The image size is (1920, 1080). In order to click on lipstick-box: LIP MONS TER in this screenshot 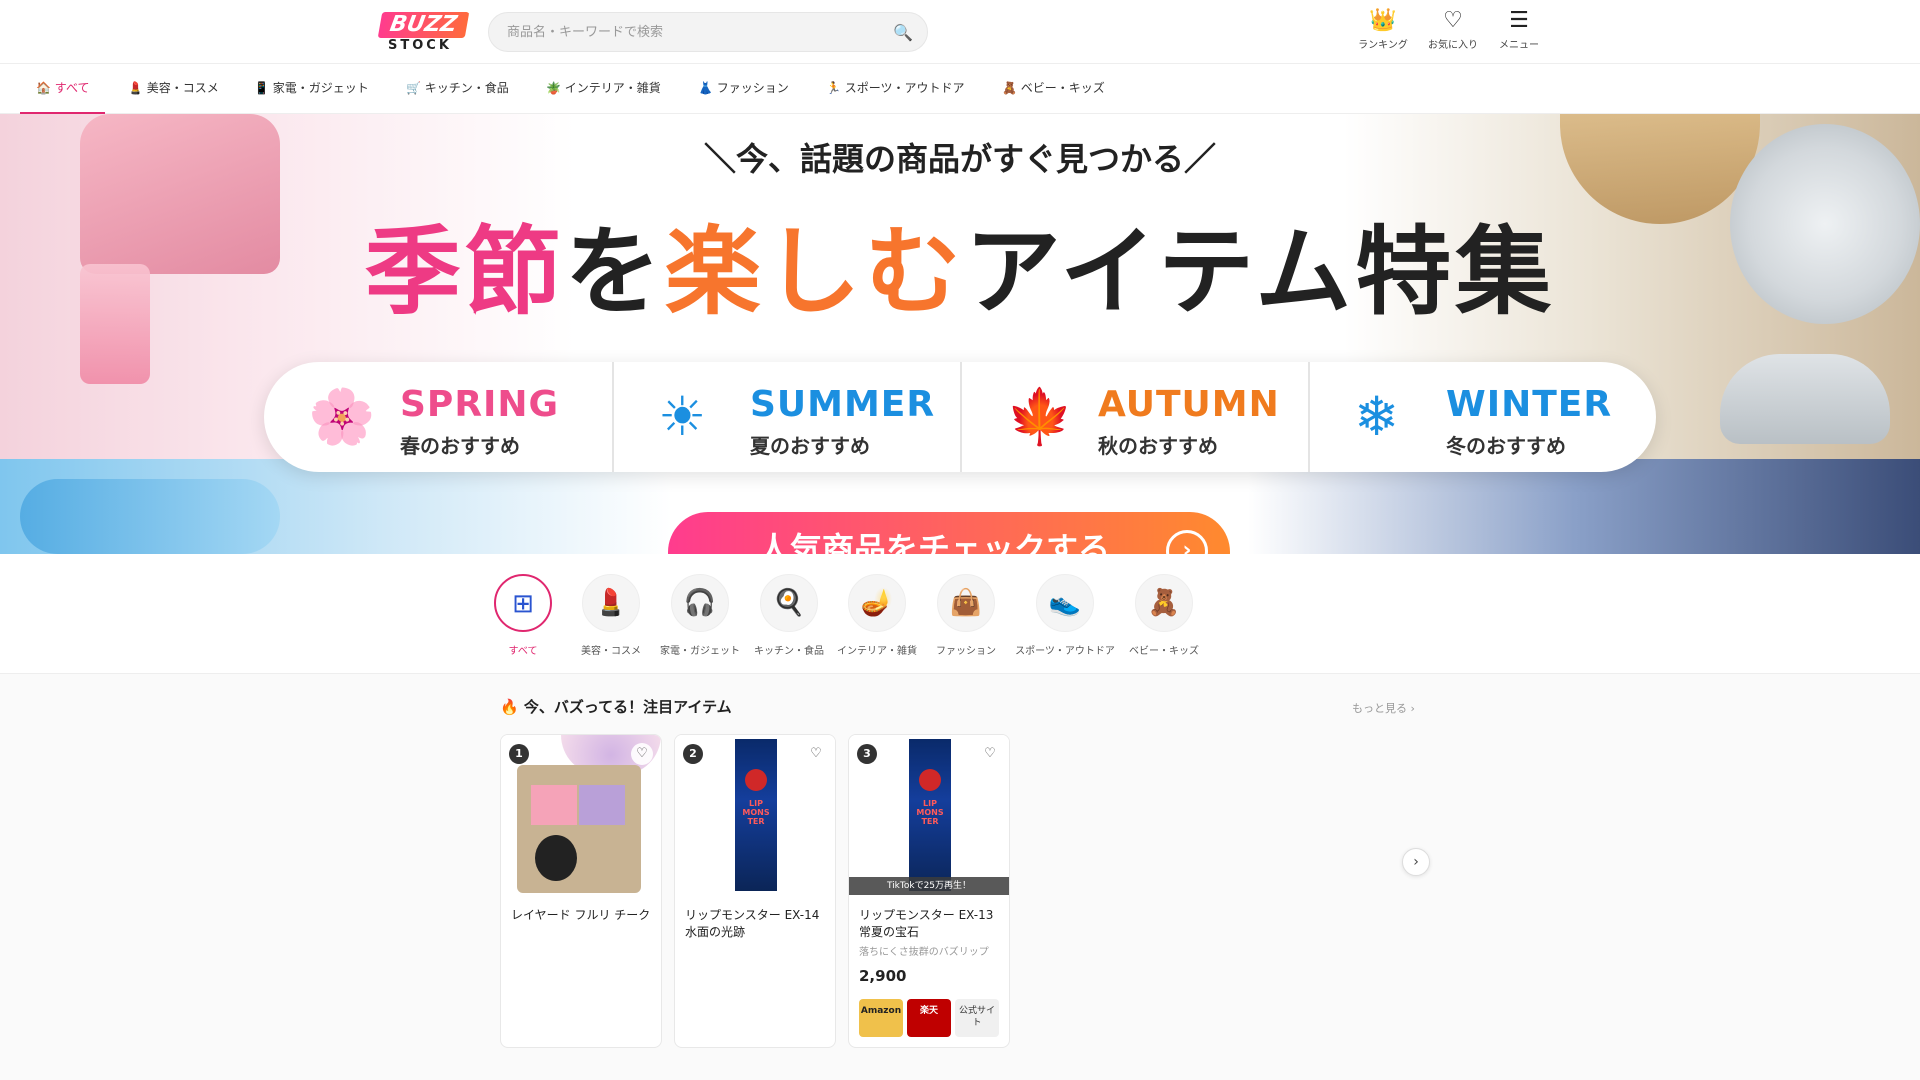, I will do `click(930, 815)`.